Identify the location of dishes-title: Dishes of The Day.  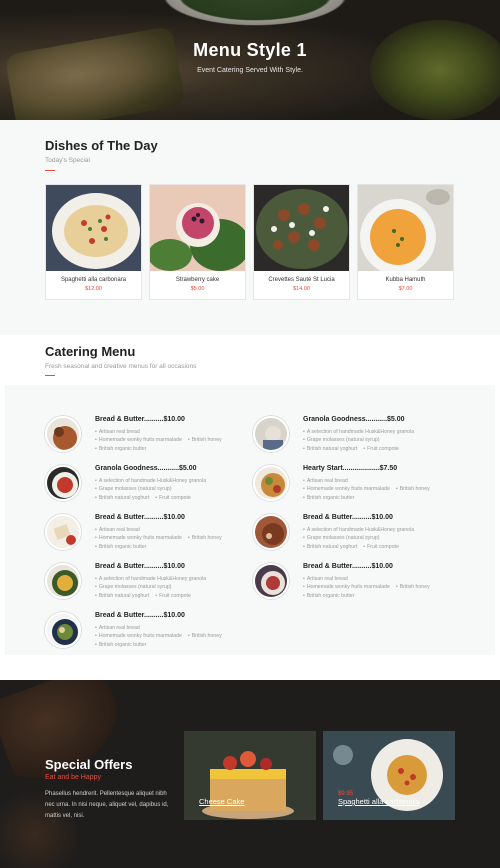
(101, 145).